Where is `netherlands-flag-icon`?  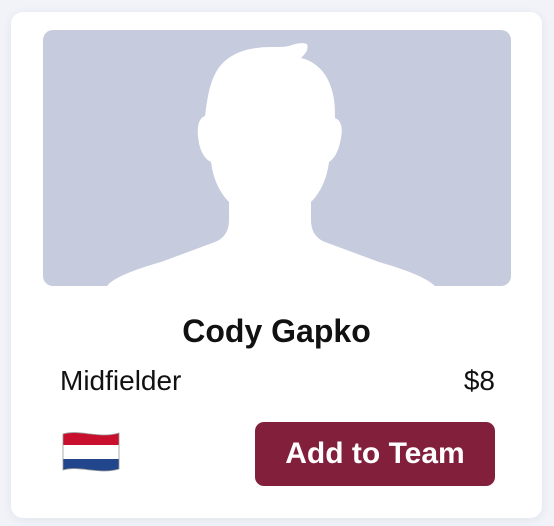
netherlands-flag-icon is located at coordinates (91, 452).